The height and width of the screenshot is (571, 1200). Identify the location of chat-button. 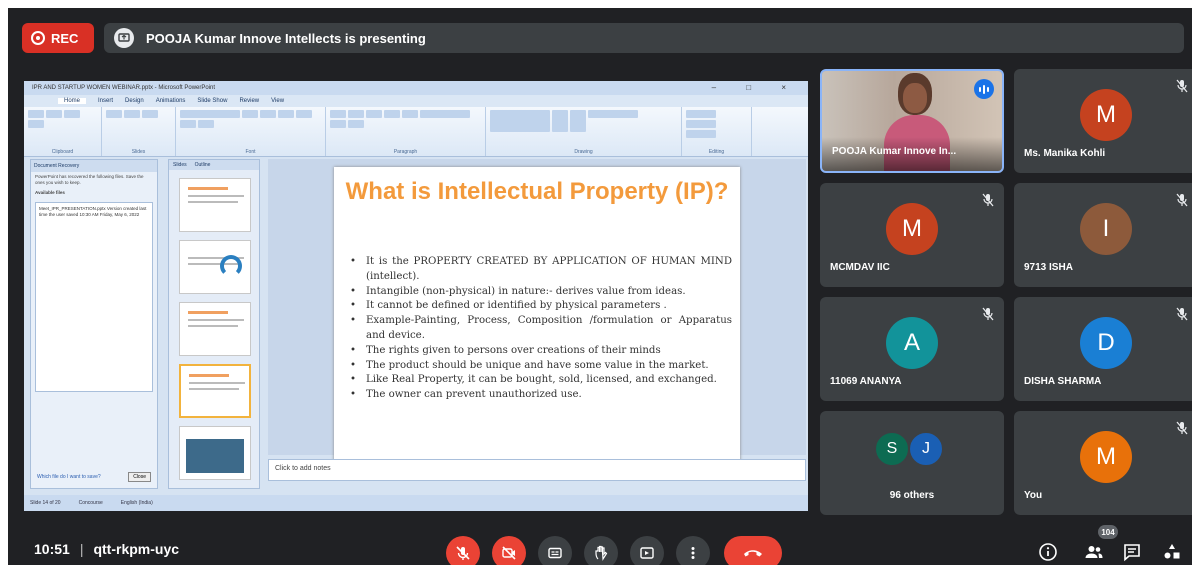
(1132, 551).